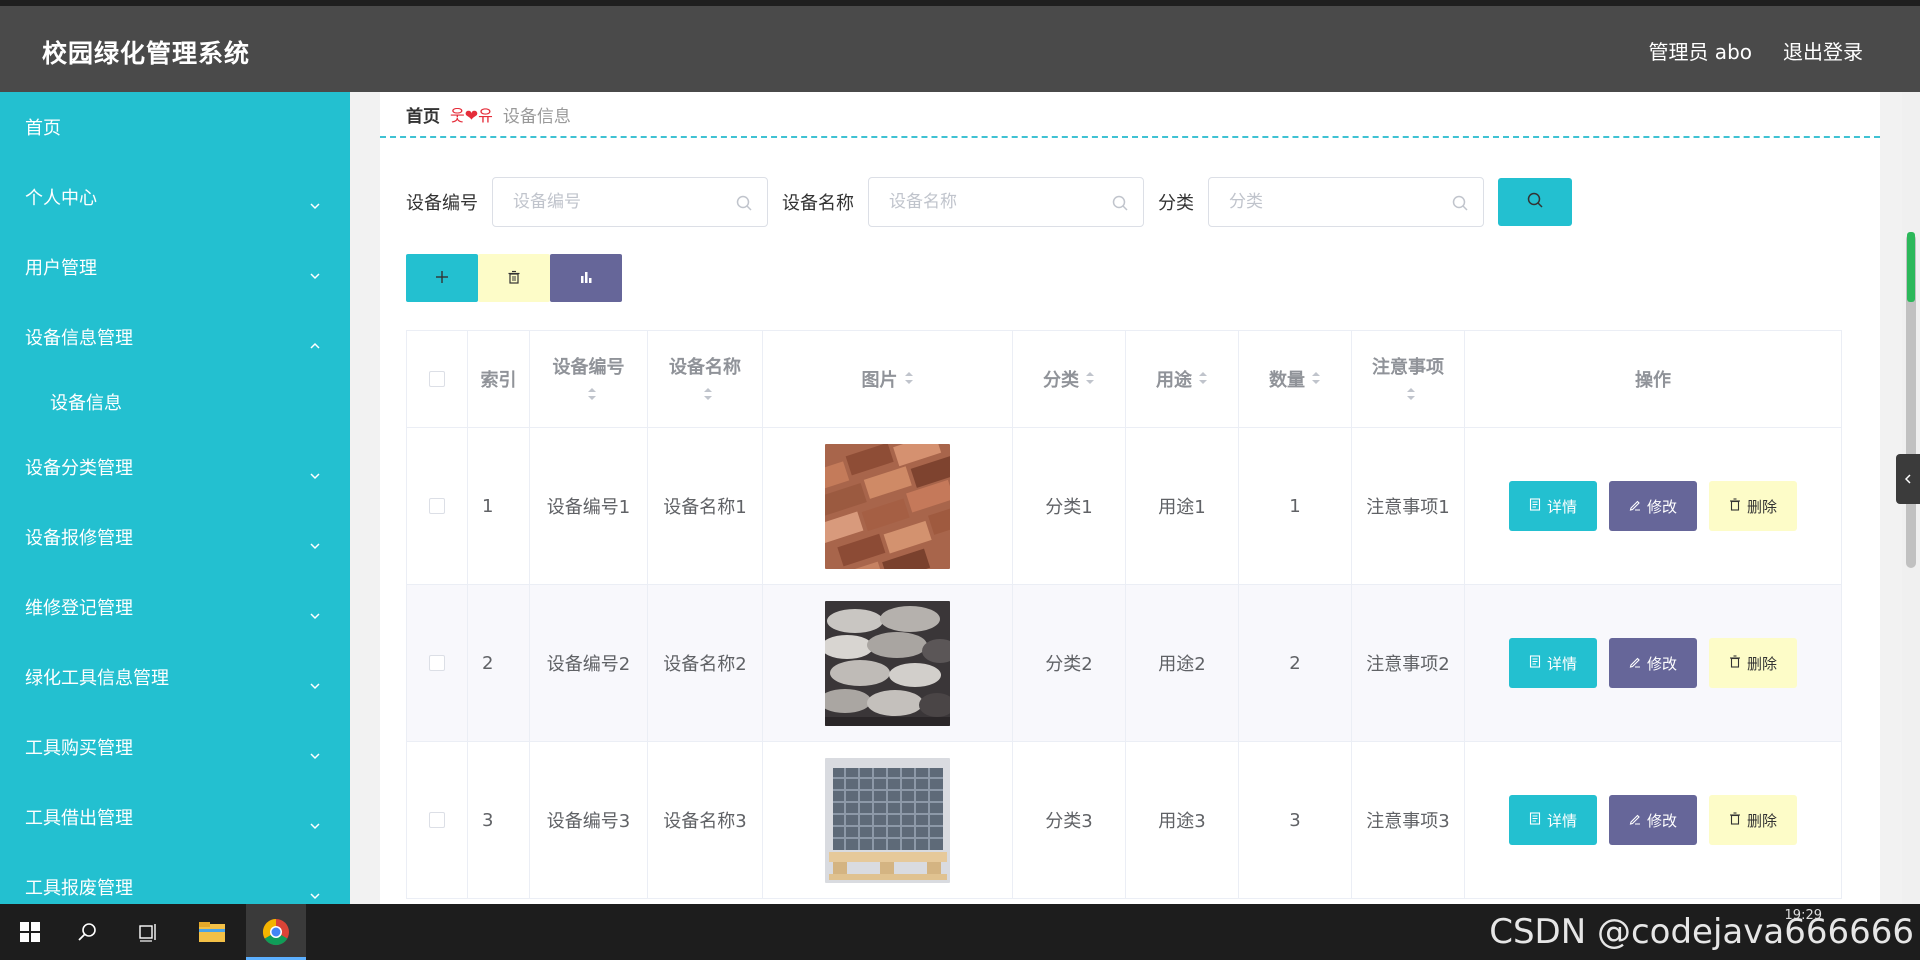 The width and height of the screenshot is (1920, 960). I want to click on sidebar-item-tool-purchase: 工具购买管理, so click(175, 747).